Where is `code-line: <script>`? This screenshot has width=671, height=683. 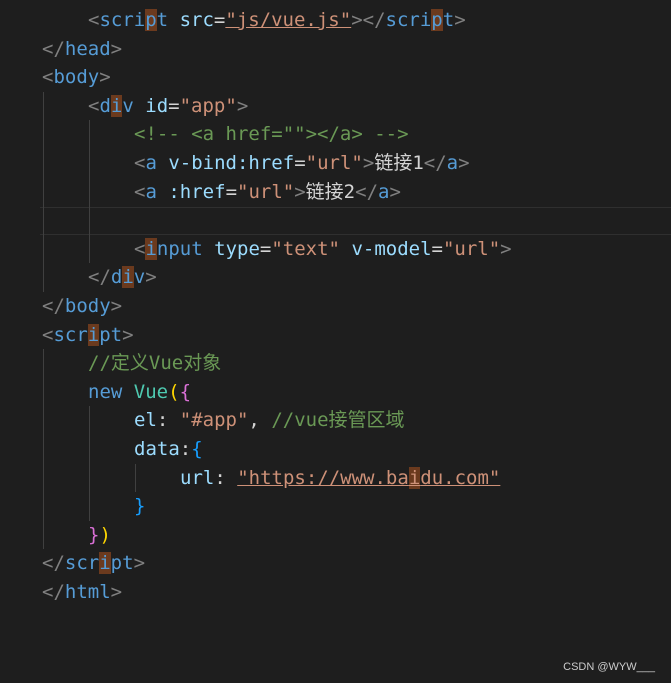 code-line: <script> is located at coordinates (335, 335).